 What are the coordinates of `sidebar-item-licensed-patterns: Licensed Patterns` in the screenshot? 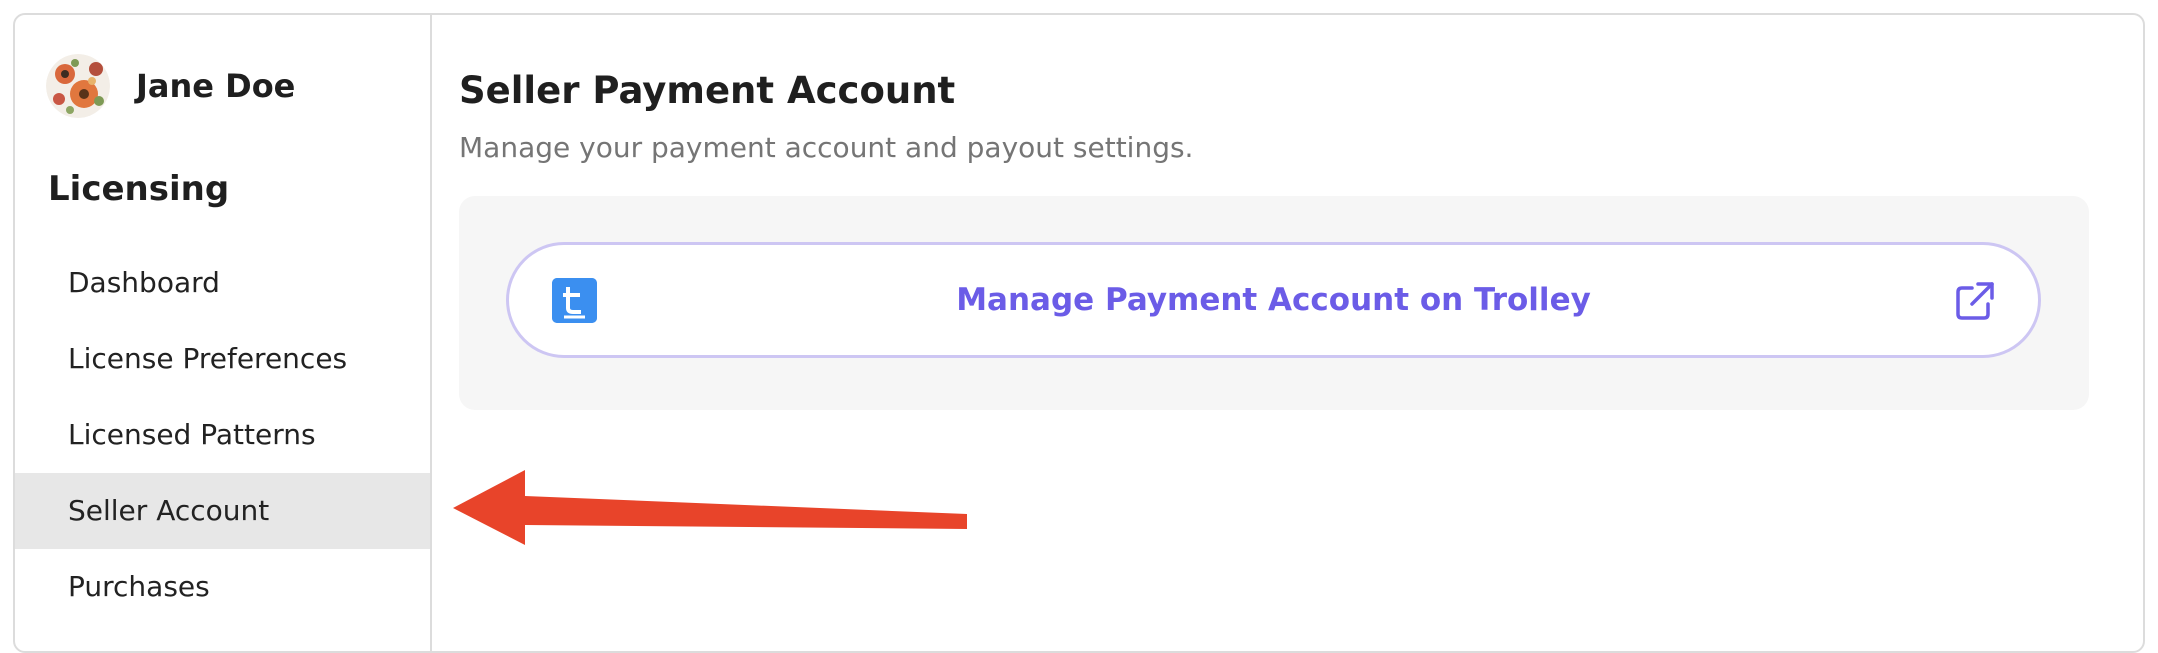 It's located at (222, 435).